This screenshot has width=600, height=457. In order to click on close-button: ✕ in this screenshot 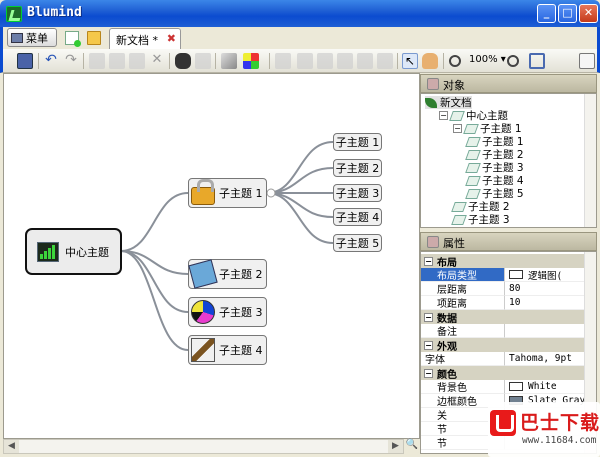, I will do `click(588, 13)`.